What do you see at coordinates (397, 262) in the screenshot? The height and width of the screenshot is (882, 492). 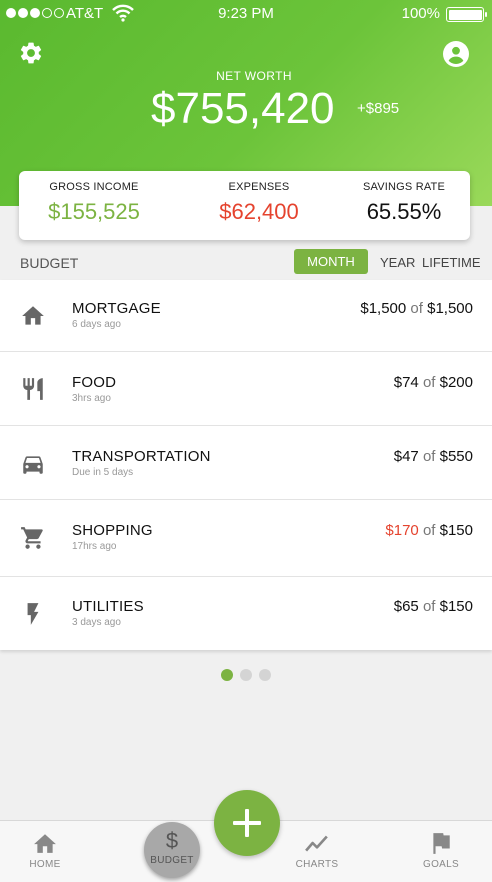 I see `tab-year: YEAR` at bounding box center [397, 262].